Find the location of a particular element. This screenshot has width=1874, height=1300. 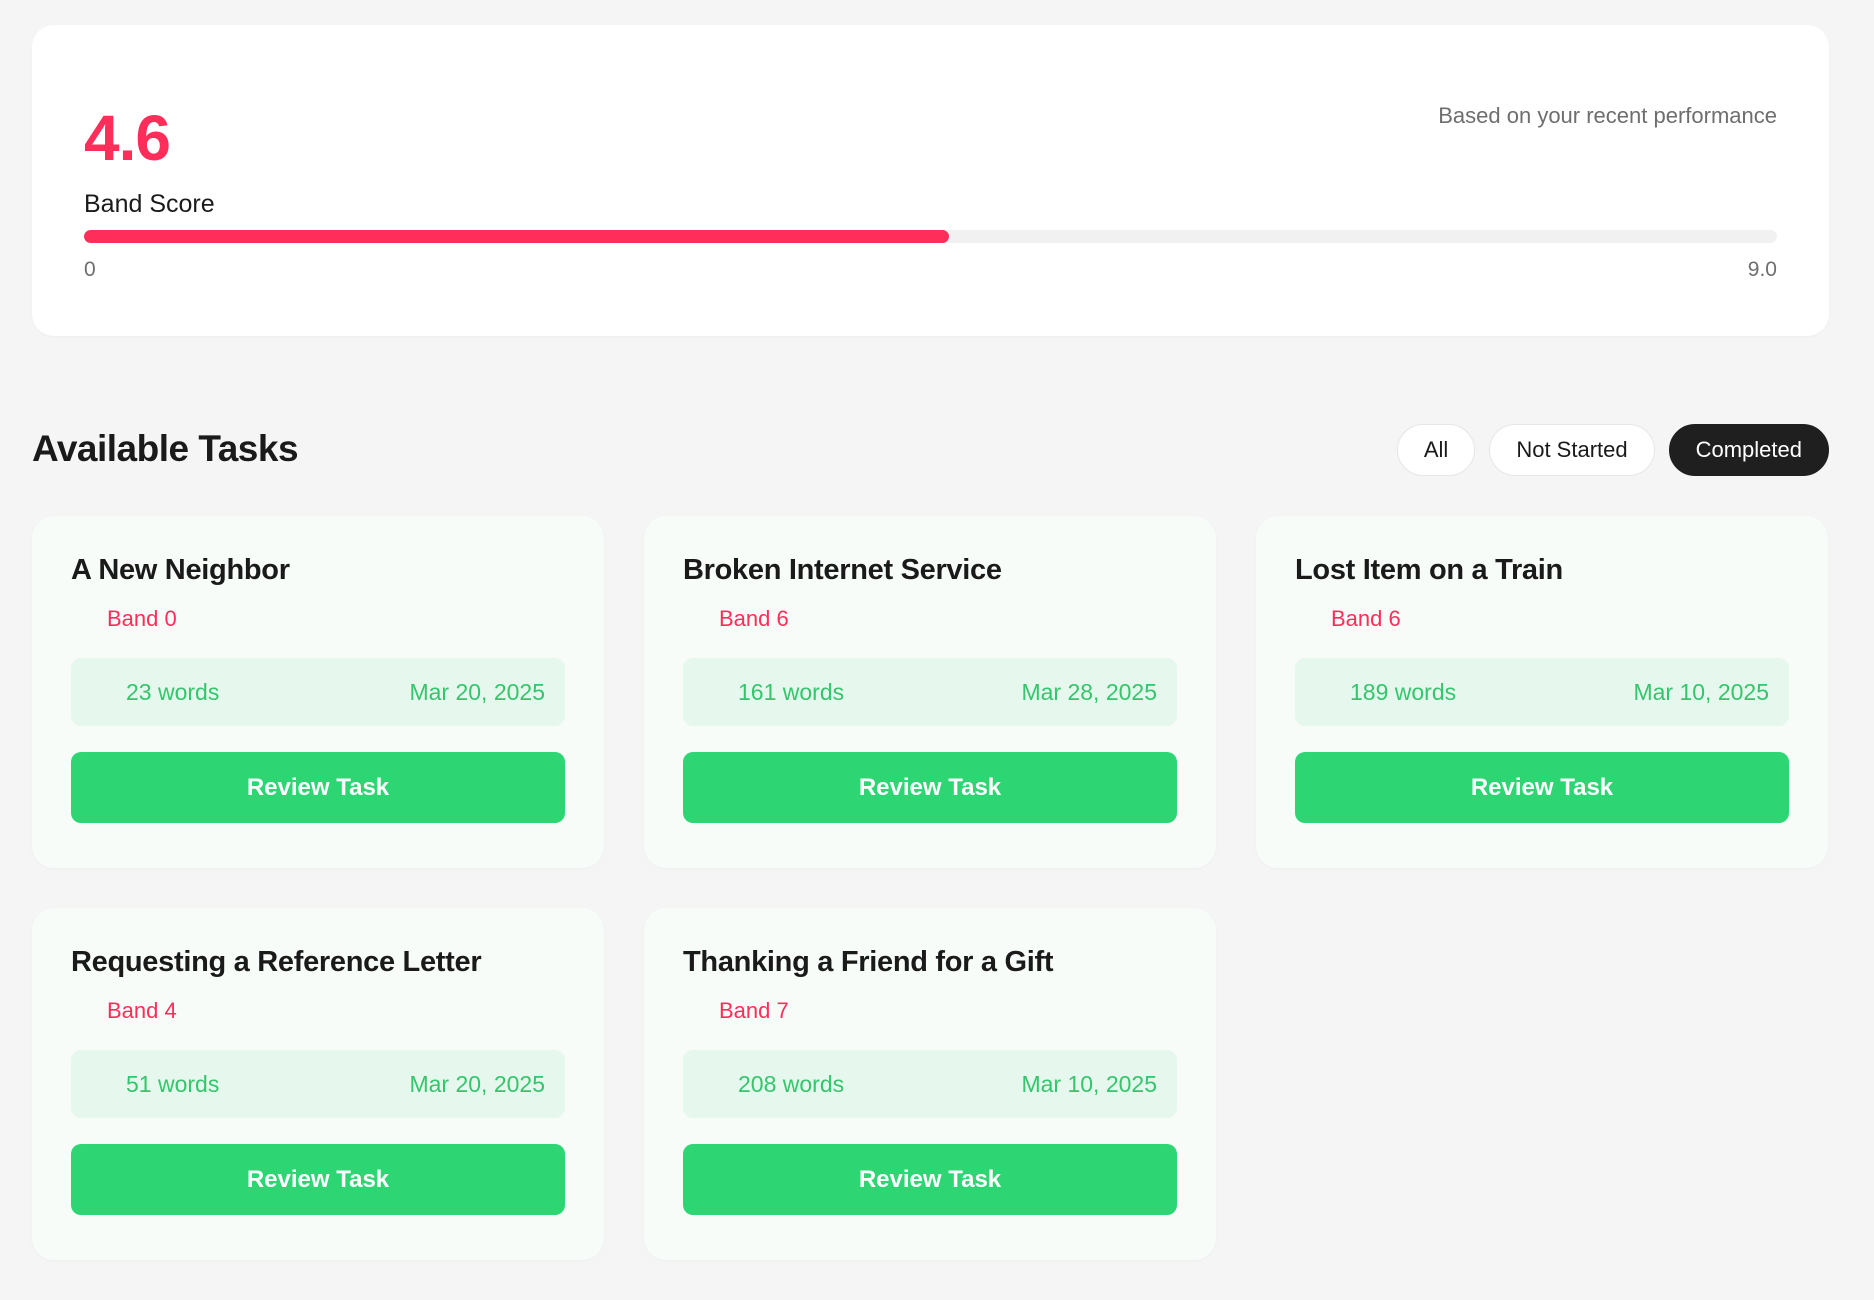

task-meta: 23 words Mar 20, 2025 is located at coordinates (318, 692).